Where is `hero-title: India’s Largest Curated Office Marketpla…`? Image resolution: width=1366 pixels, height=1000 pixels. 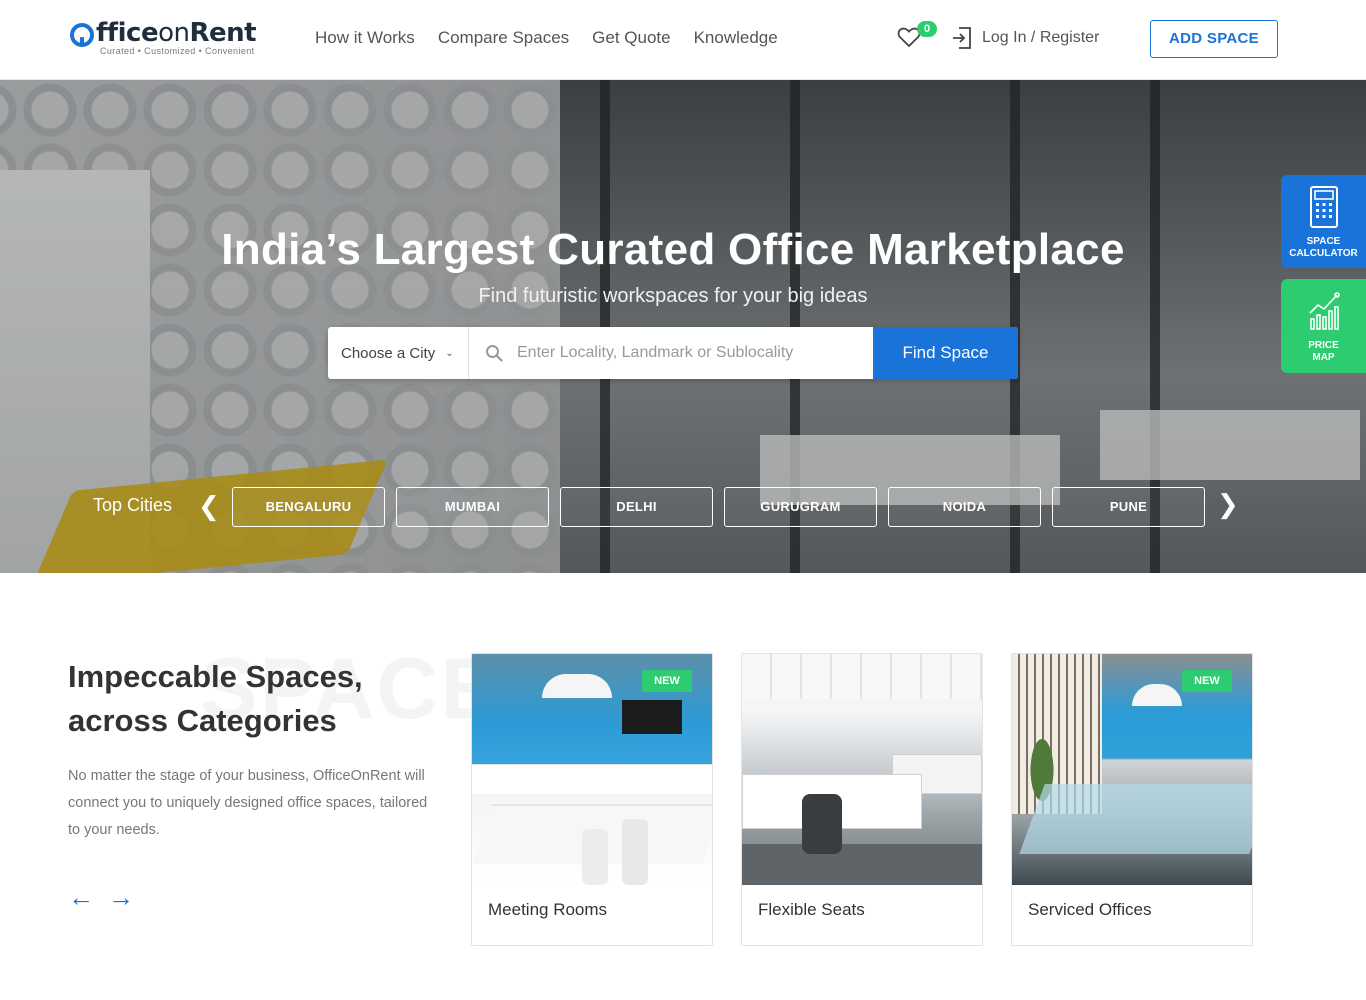
hero-title: India’s Largest Curated Office Marketpla… is located at coordinates (673, 249).